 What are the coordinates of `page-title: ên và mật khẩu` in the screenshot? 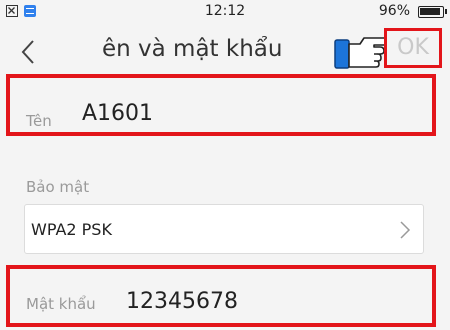 It's located at (192, 49).